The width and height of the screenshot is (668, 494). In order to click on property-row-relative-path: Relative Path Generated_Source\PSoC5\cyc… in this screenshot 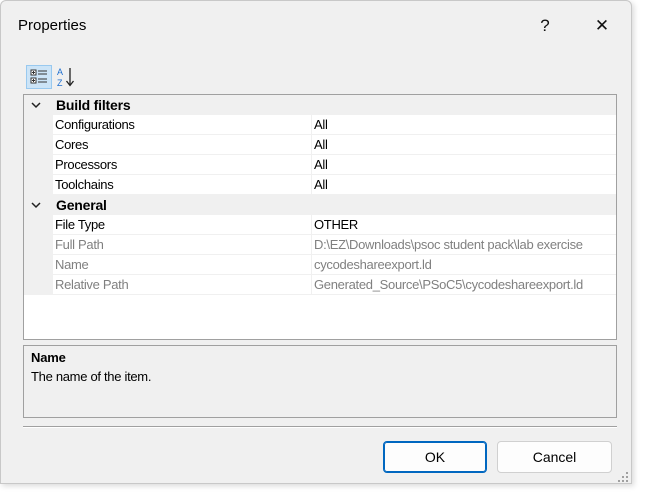, I will do `click(320, 285)`.